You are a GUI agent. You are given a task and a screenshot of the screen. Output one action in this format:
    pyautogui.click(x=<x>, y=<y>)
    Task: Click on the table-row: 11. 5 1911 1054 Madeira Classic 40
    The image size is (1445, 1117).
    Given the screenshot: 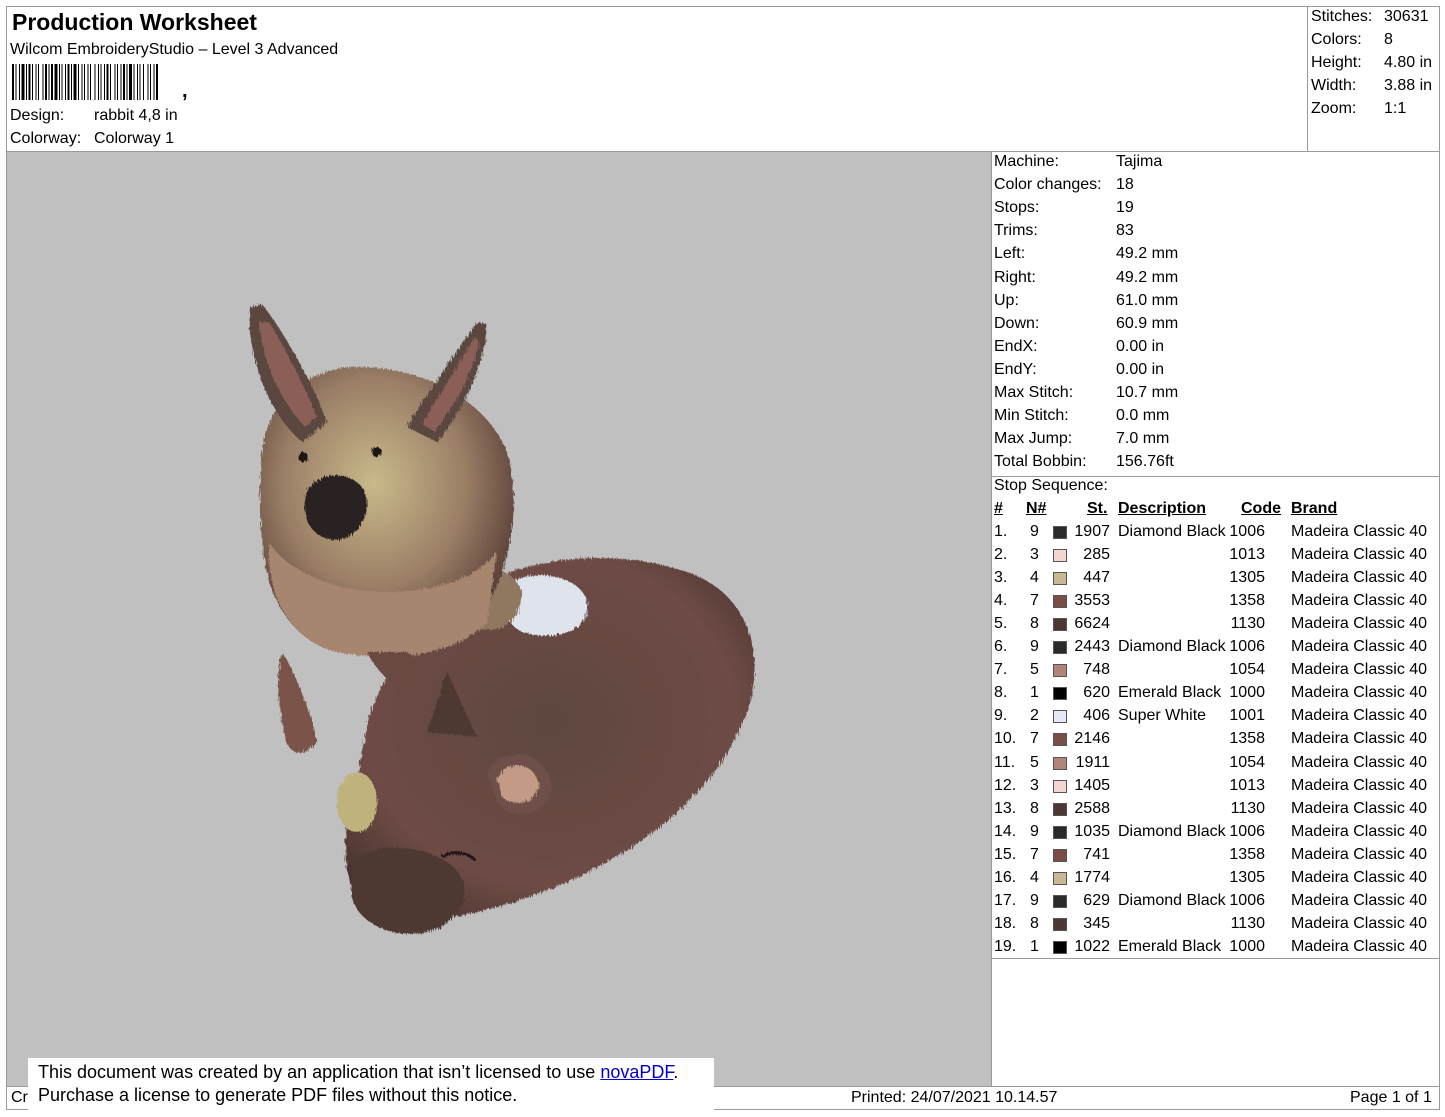 What is the action you would take?
    pyautogui.click(x=1216, y=765)
    